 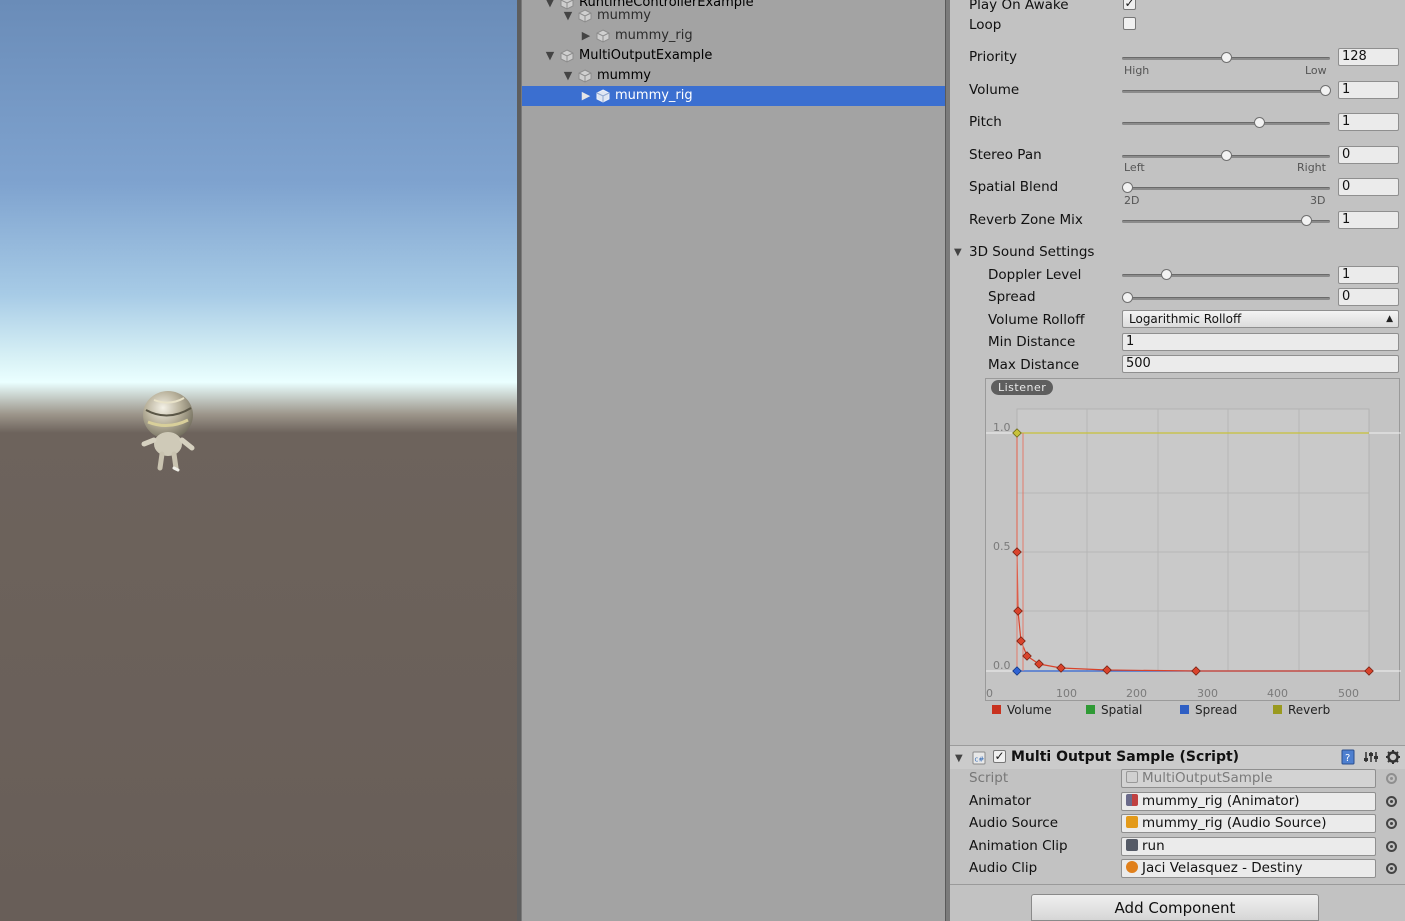 What do you see at coordinates (1002, 427) in the screenshot?
I see `y-tick-label: 1.0` at bounding box center [1002, 427].